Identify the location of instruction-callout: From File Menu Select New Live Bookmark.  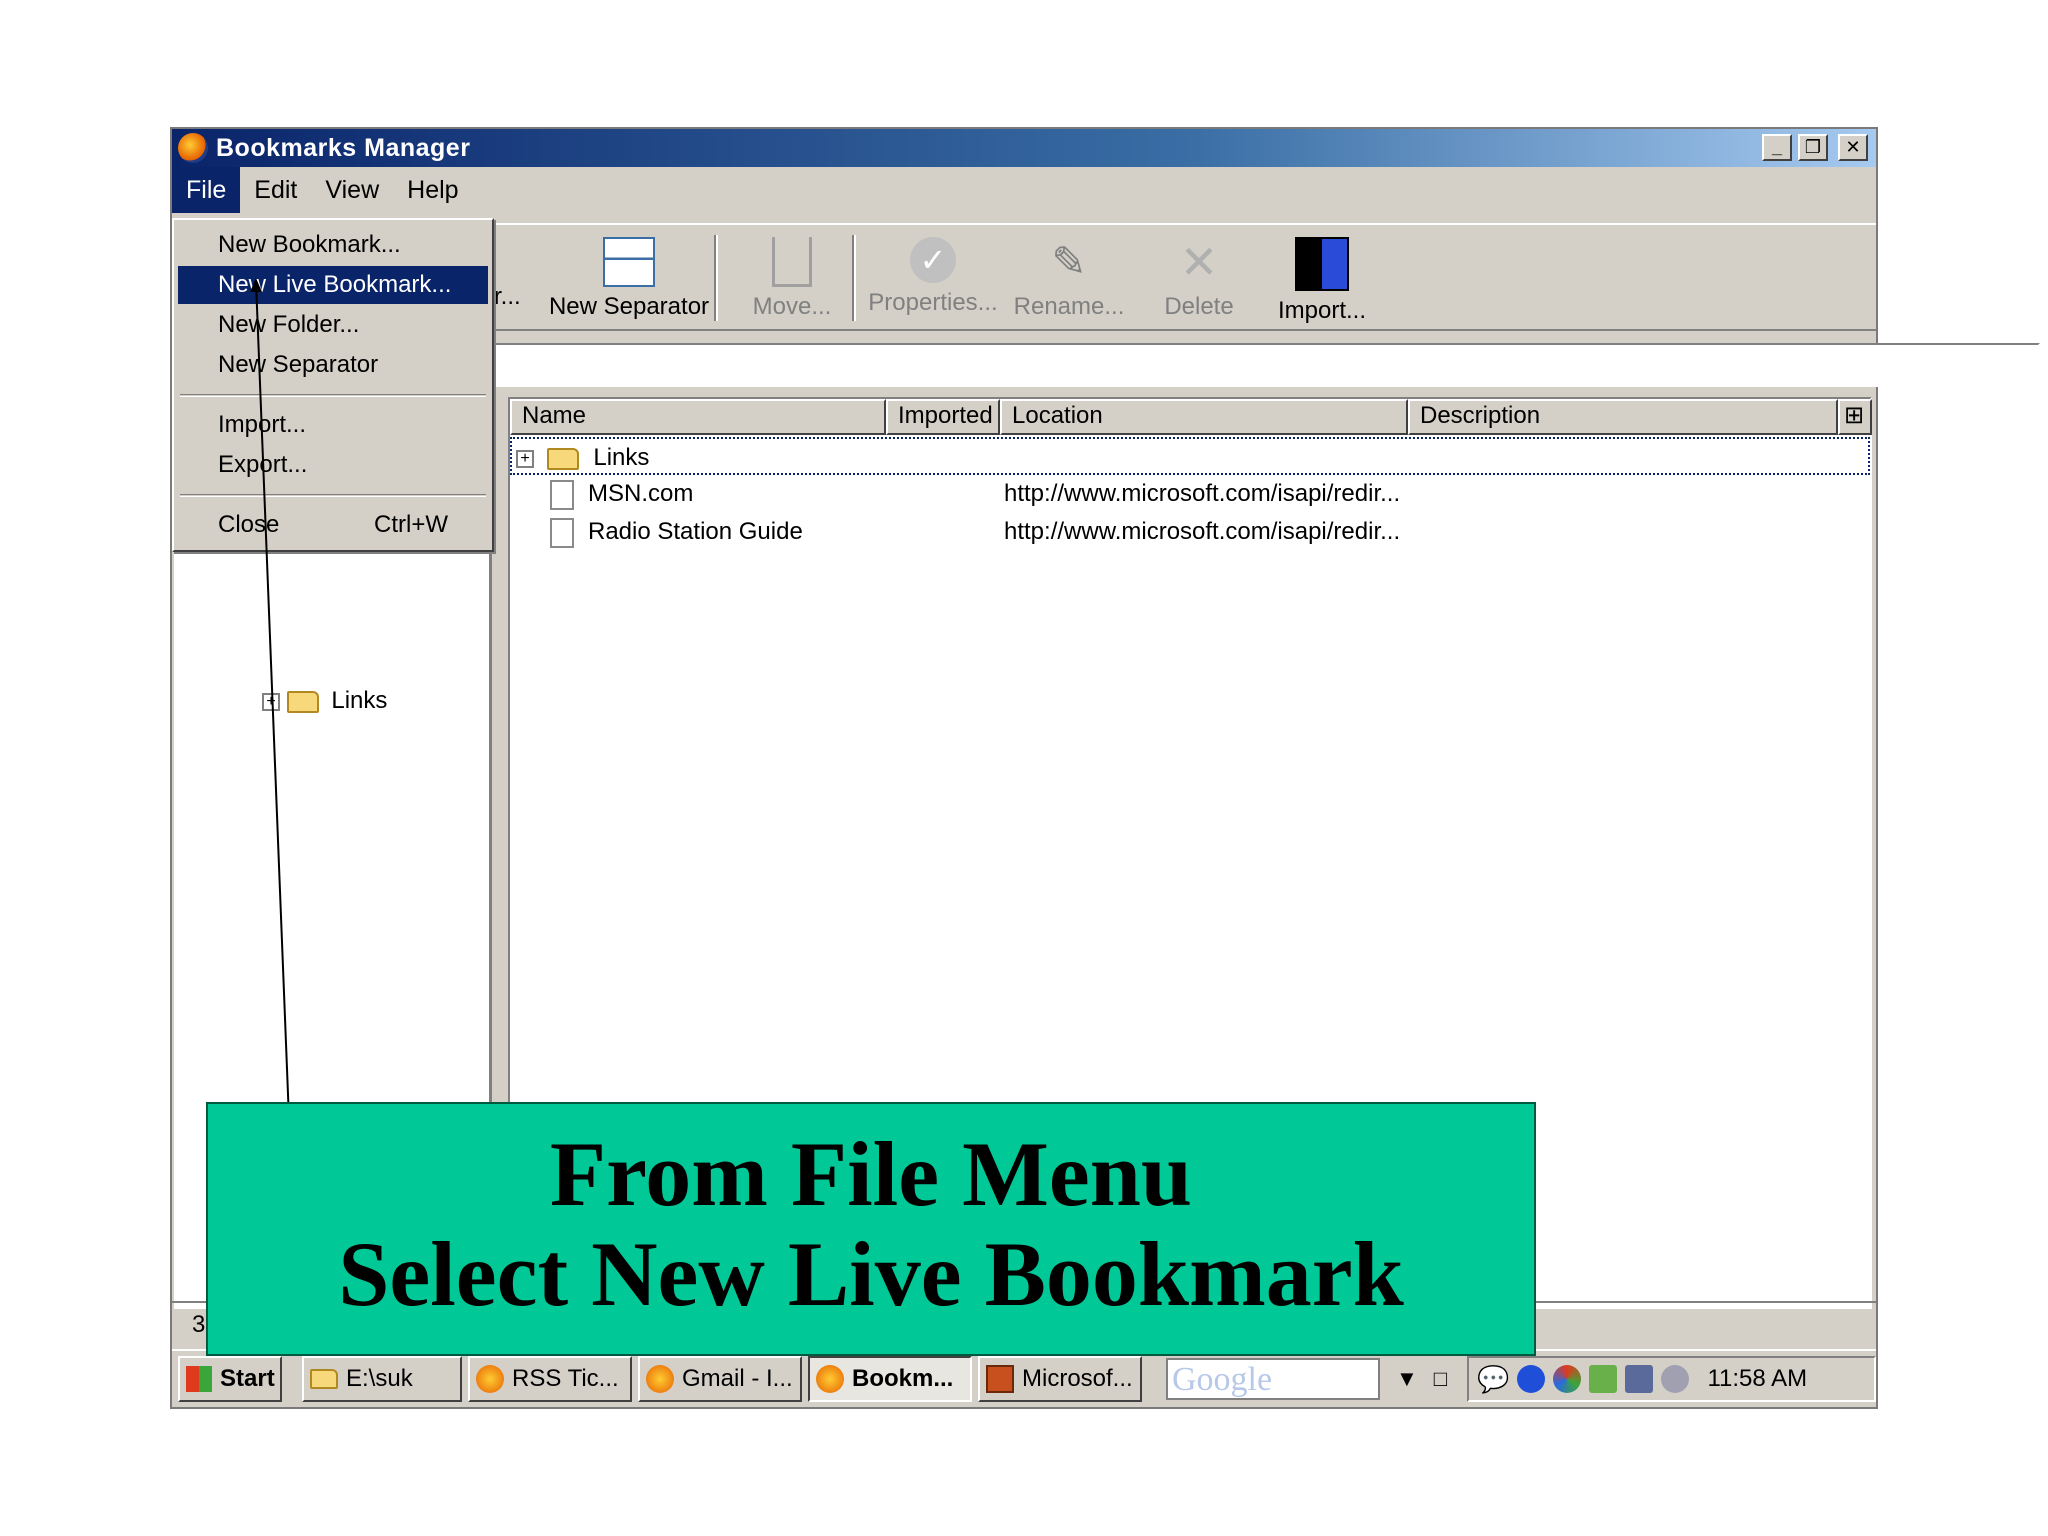
(871, 1229).